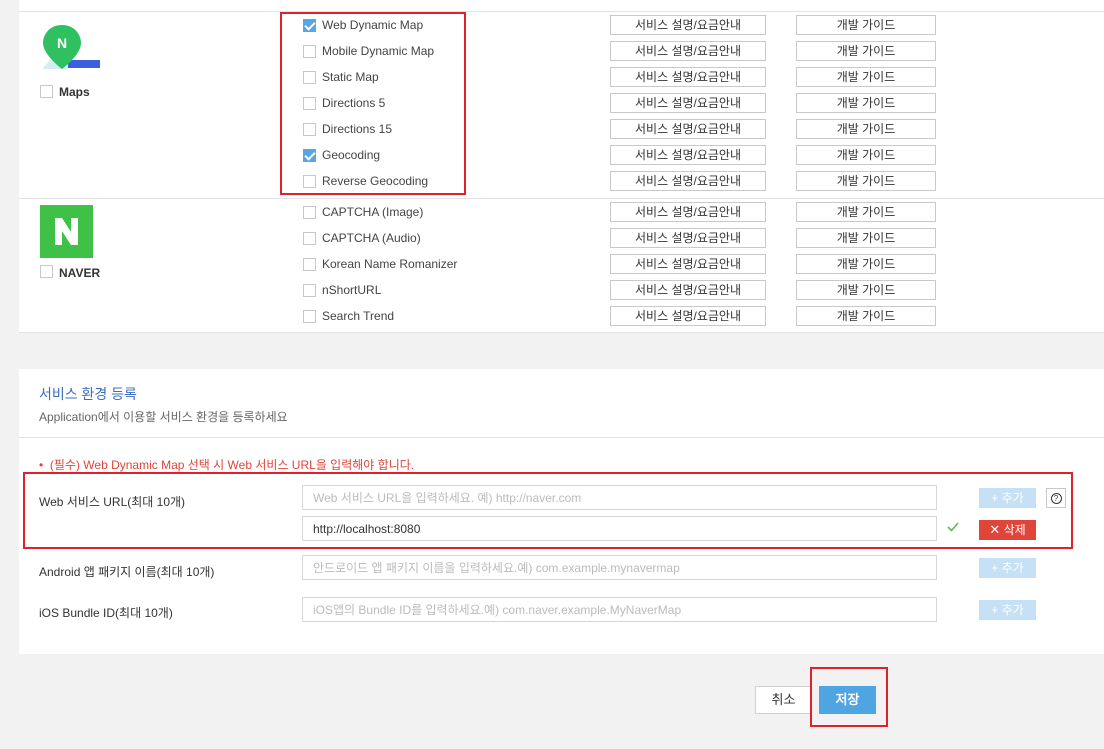 This screenshot has height=749, width=1104. What do you see at coordinates (1007, 568) in the screenshot?
I see `android-add-button: + 추가` at bounding box center [1007, 568].